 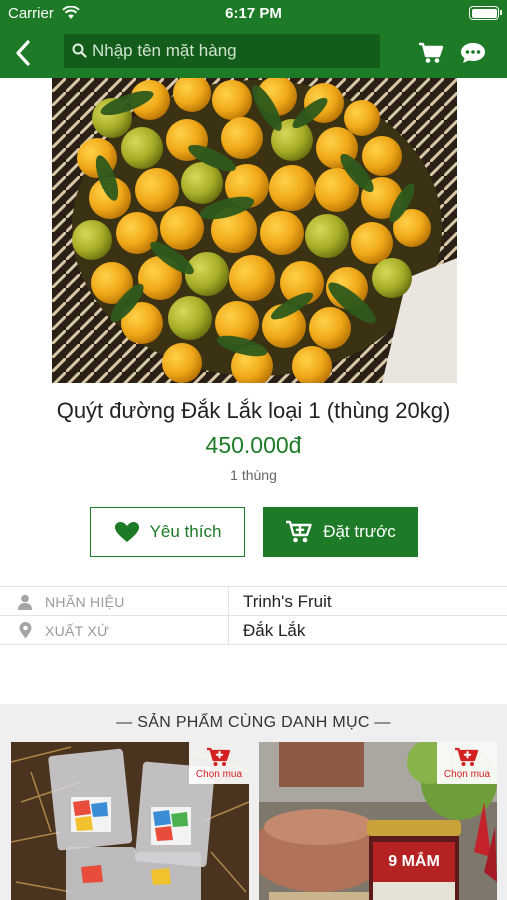 What do you see at coordinates (414, 860) in the screenshot?
I see `jar-brand-label: 9 MẮM` at bounding box center [414, 860].